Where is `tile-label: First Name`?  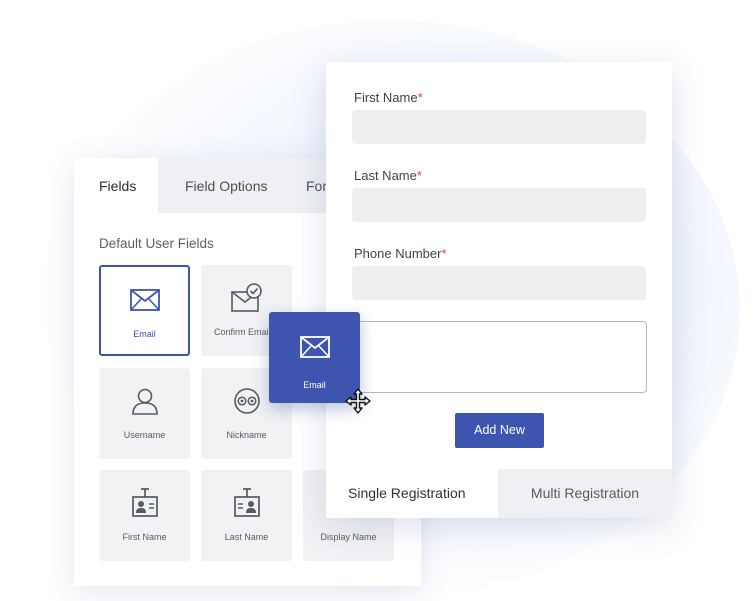 tile-label: First Name is located at coordinates (144, 537).